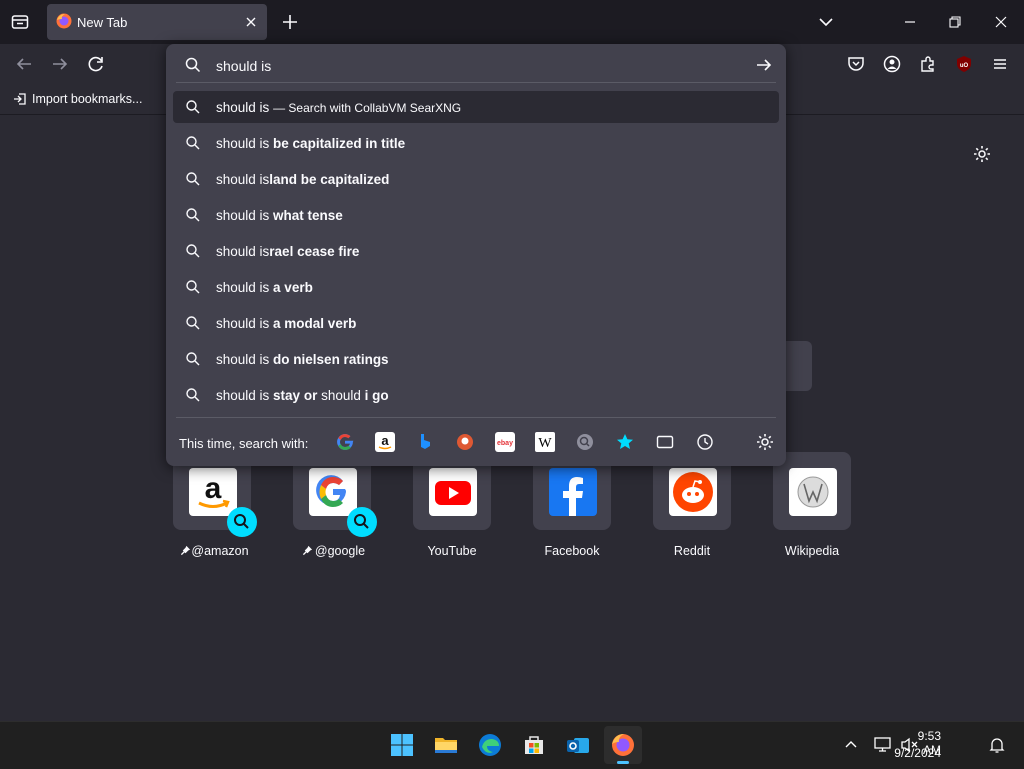  I want to click on minimize-button, so click(910, 22).